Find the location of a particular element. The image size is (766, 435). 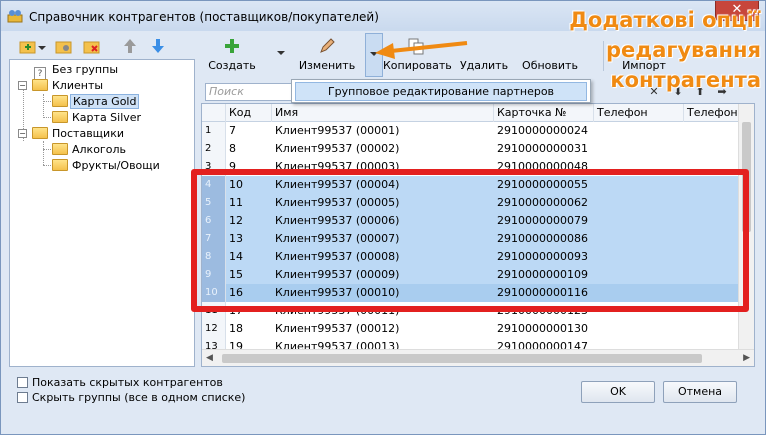

hide-groups-label: Скрыть группы (все в одном списке) is located at coordinates (139, 397).